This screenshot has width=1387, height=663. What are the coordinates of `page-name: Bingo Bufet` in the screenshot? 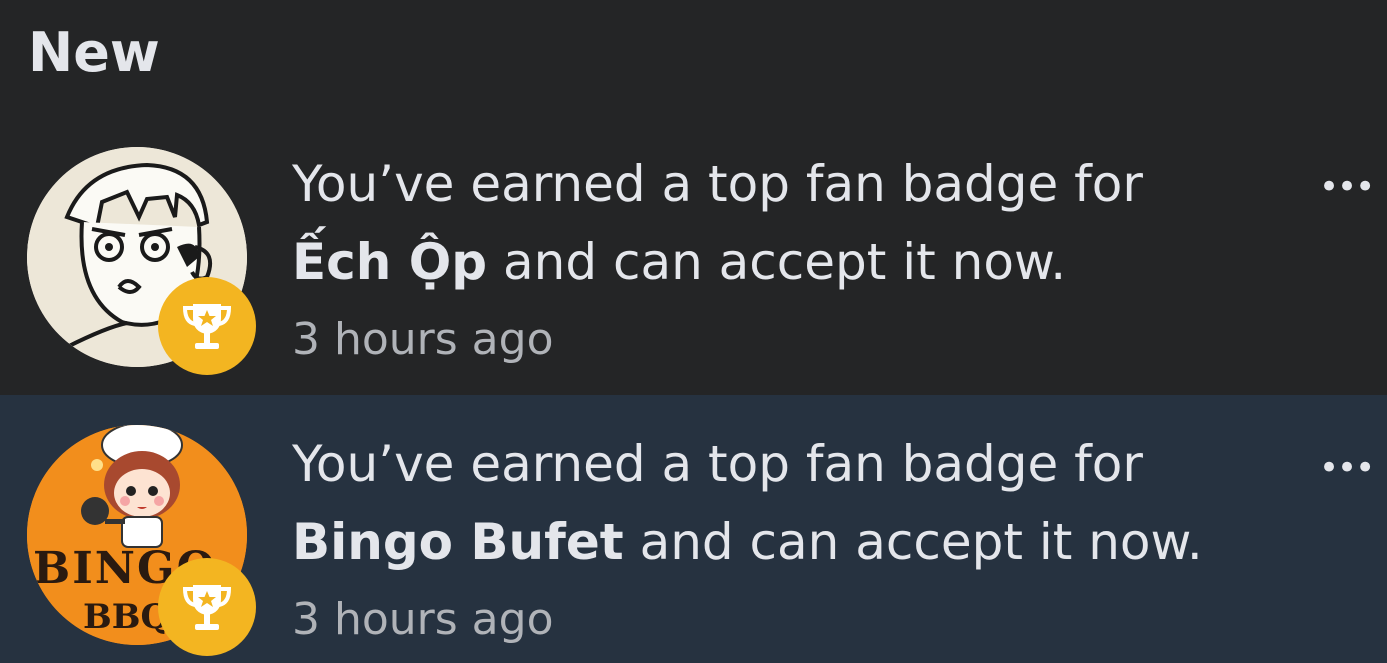 It's located at (458, 542).